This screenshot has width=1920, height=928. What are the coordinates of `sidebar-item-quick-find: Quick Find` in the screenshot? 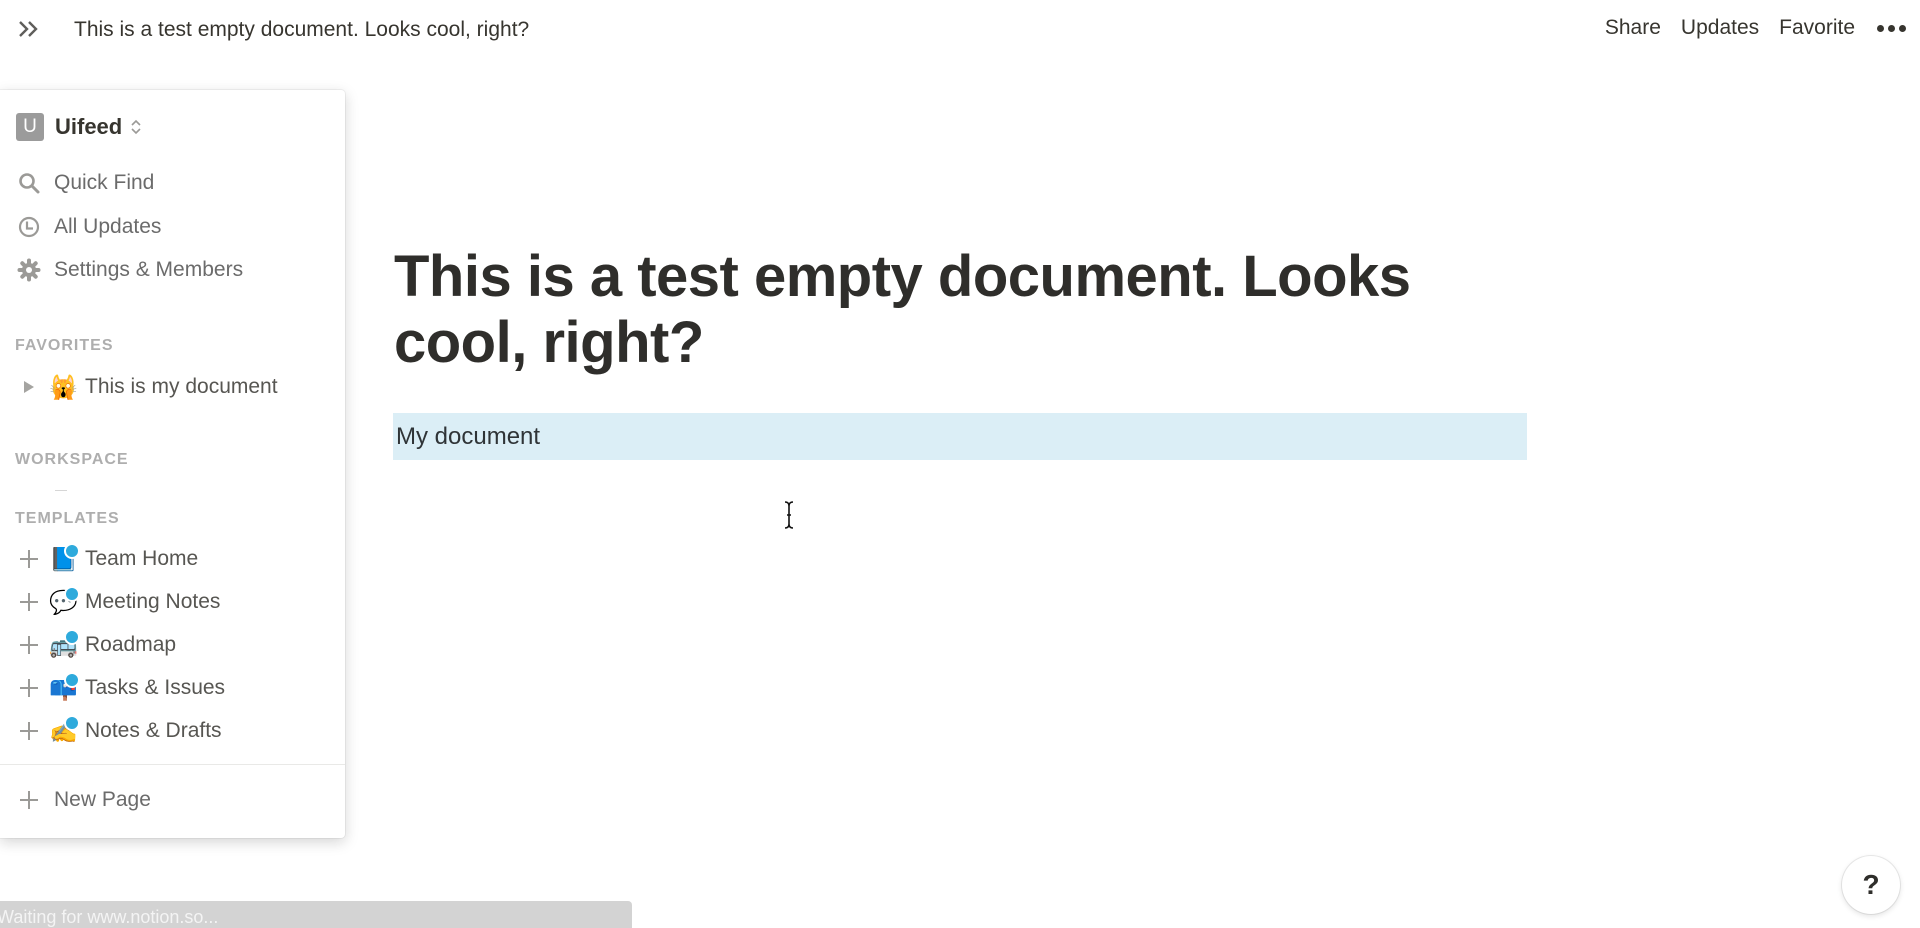 It's located at (85, 183).